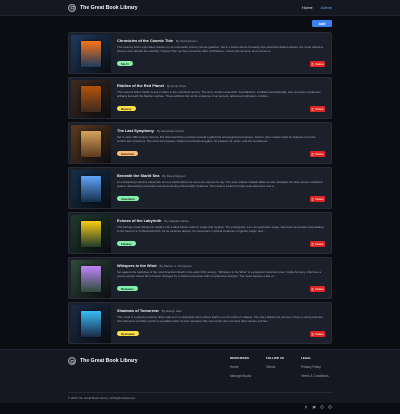 The image size is (400, 414). What do you see at coordinates (139, 220) in the screenshot?
I see `book-title: Echoes of the Labyrinth` at bounding box center [139, 220].